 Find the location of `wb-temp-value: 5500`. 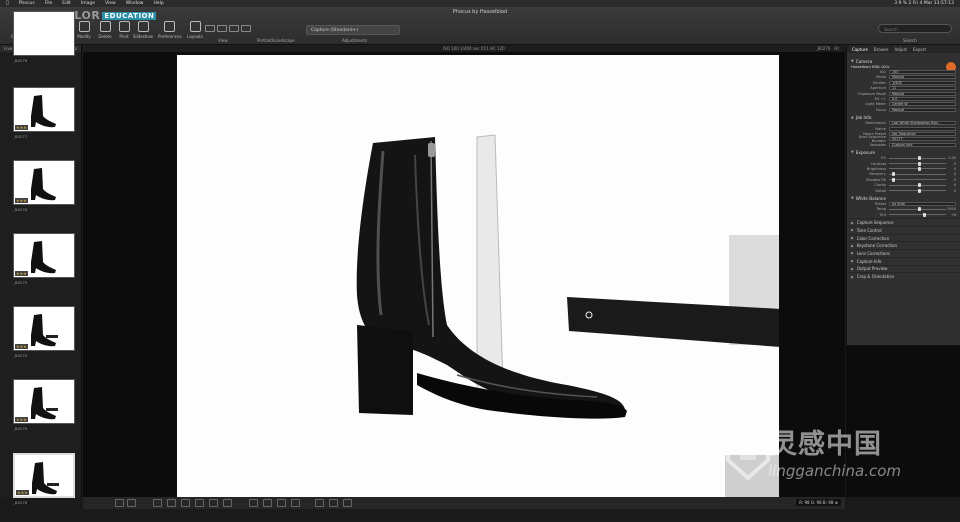

wb-temp-value: 5500 is located at coordinates (951, 209).